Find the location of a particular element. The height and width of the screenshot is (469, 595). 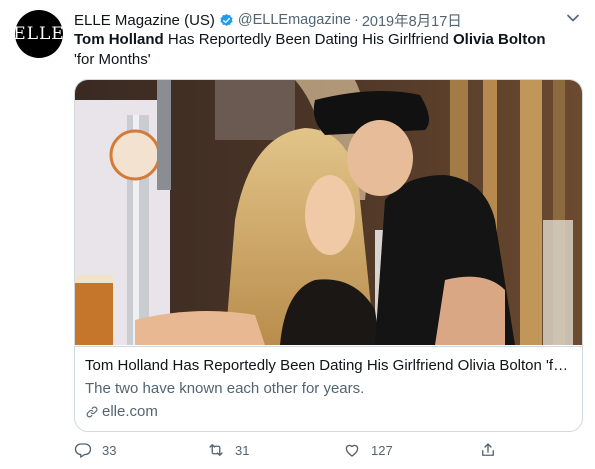

avatar-logo-text: ELLE is located at coordinates (39, 34).